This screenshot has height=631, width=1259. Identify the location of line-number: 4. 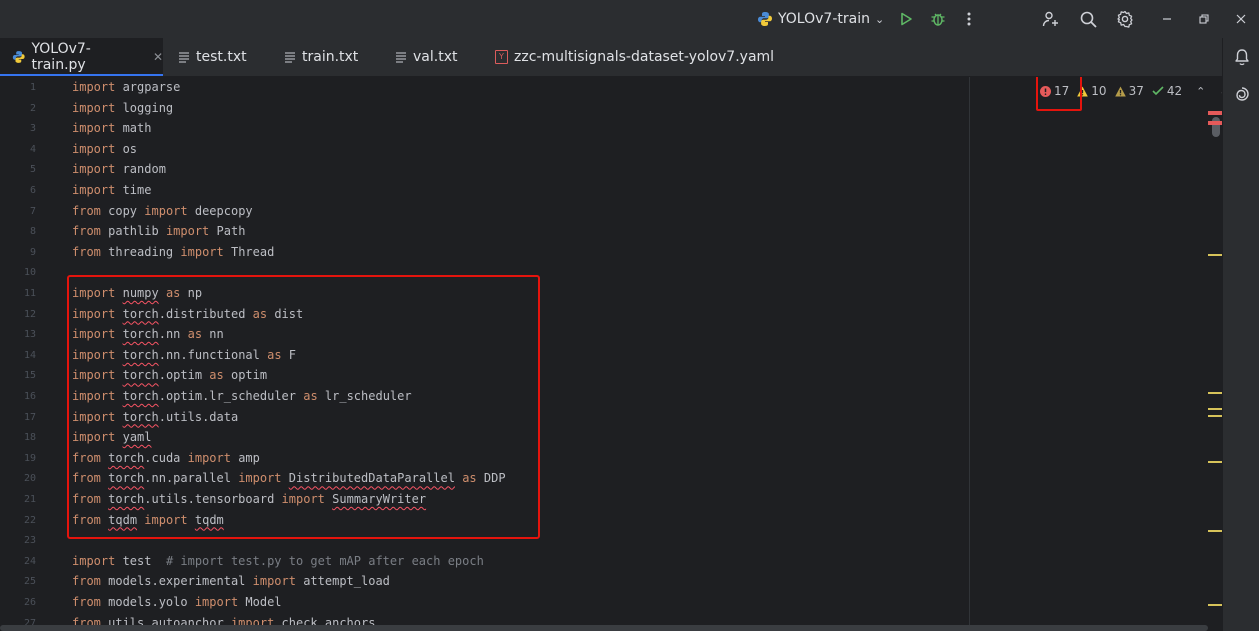
(32, 149).